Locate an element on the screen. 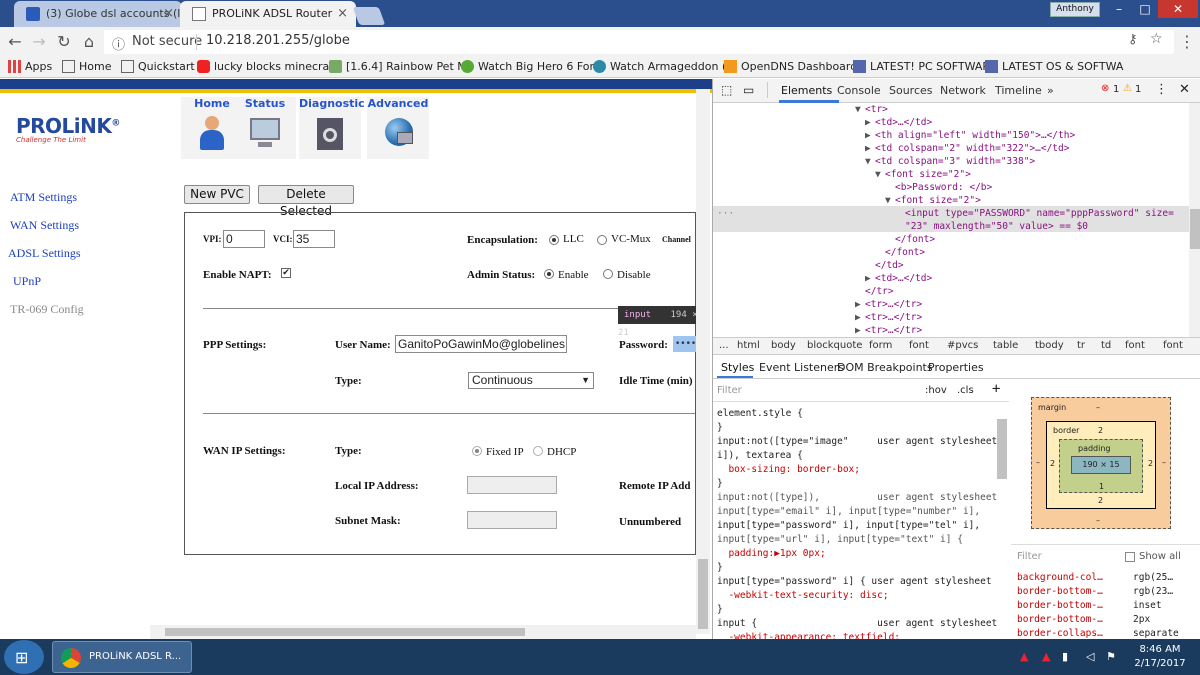  tab-styles: Styles is located at coordinates (737, 367).